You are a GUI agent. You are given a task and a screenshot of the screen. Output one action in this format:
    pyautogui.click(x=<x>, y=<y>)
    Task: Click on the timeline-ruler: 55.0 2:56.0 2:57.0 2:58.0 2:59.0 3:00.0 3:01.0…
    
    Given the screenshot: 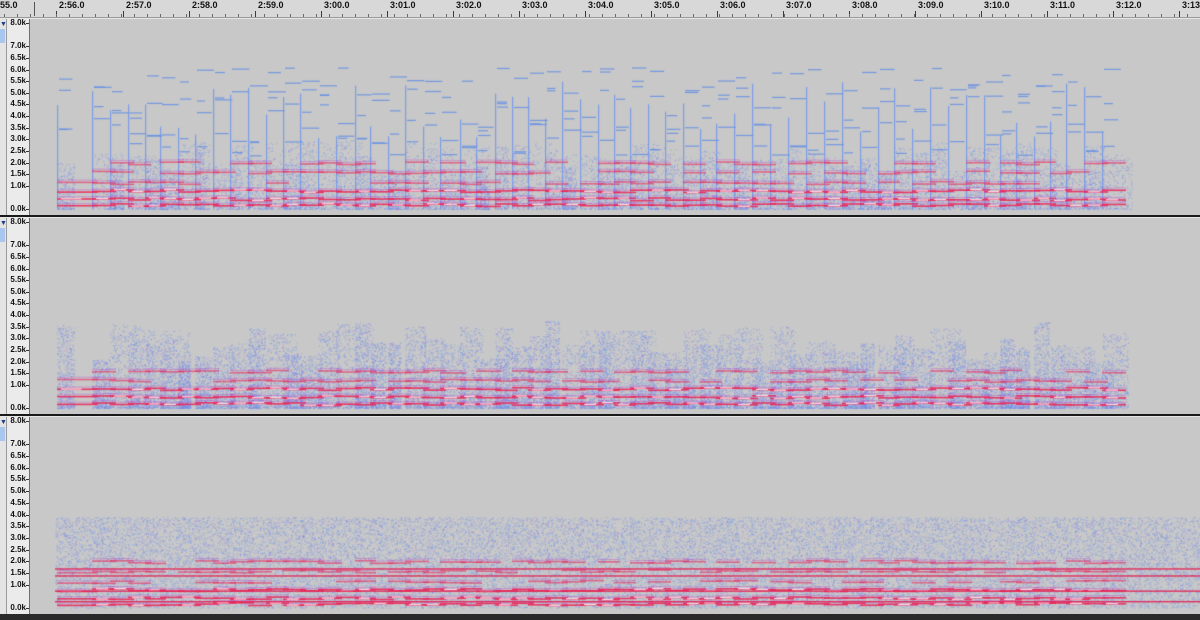 What is the action you would take?
    pyautogui.click(x=600, y=9)
    